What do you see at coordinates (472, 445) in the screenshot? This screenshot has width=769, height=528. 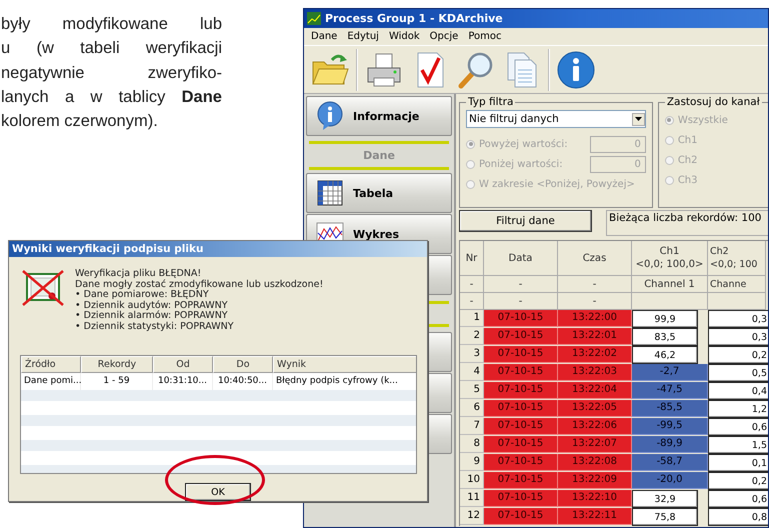 I see `row-number: 8` at bounding box center [472, 445].